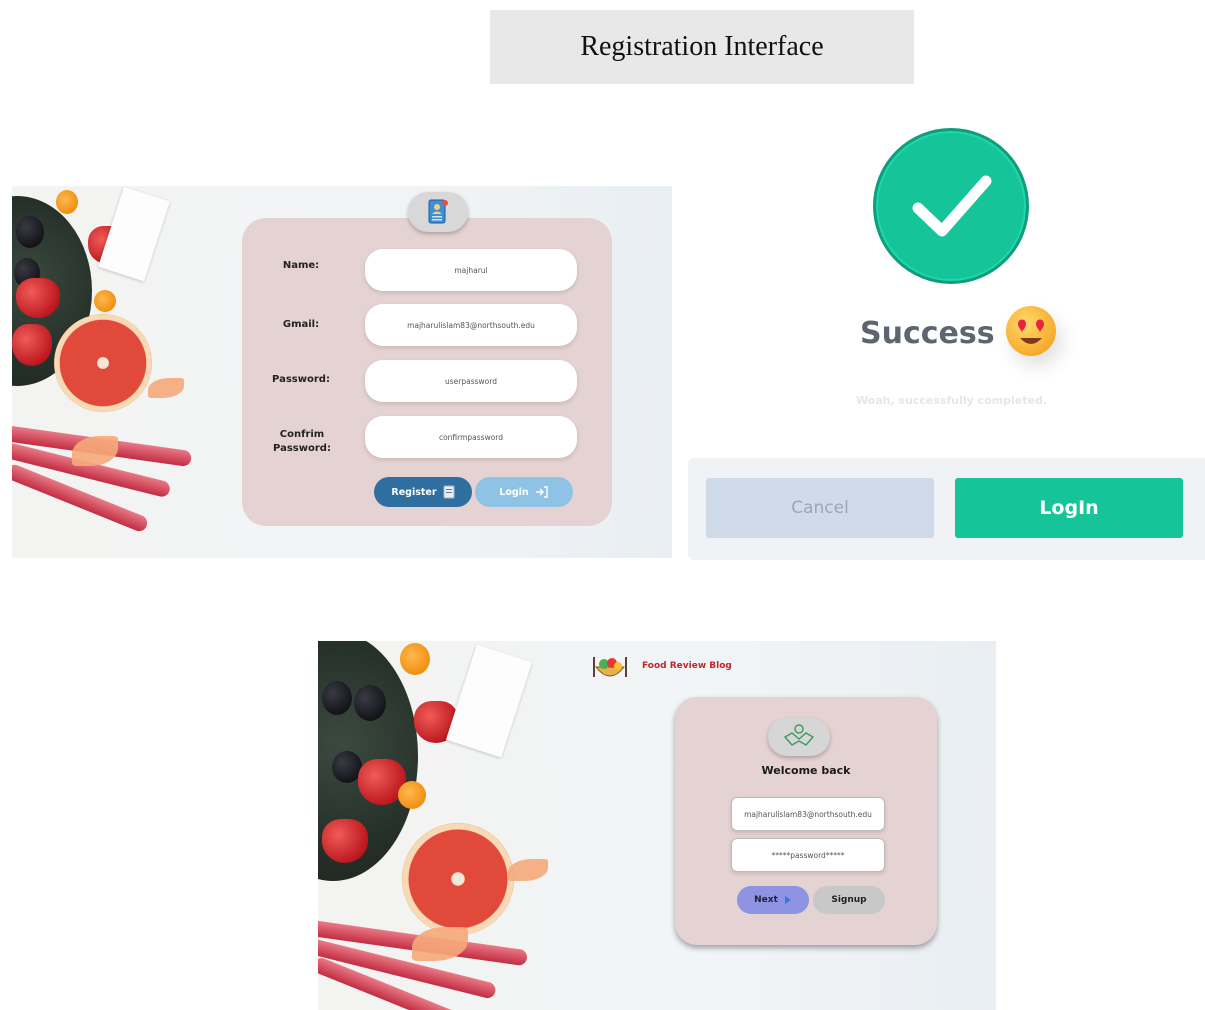 This screenshot has width=1205, height=1010. What do you see at coordinates (514, 492) in the screenshot?
I see `login-button-label: Login` at bounding box center [514, 492].